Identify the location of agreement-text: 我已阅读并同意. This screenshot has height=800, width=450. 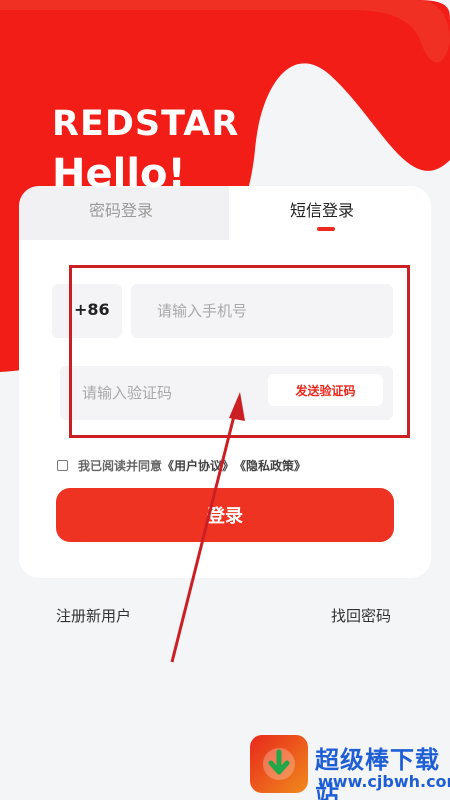
(120, 466).